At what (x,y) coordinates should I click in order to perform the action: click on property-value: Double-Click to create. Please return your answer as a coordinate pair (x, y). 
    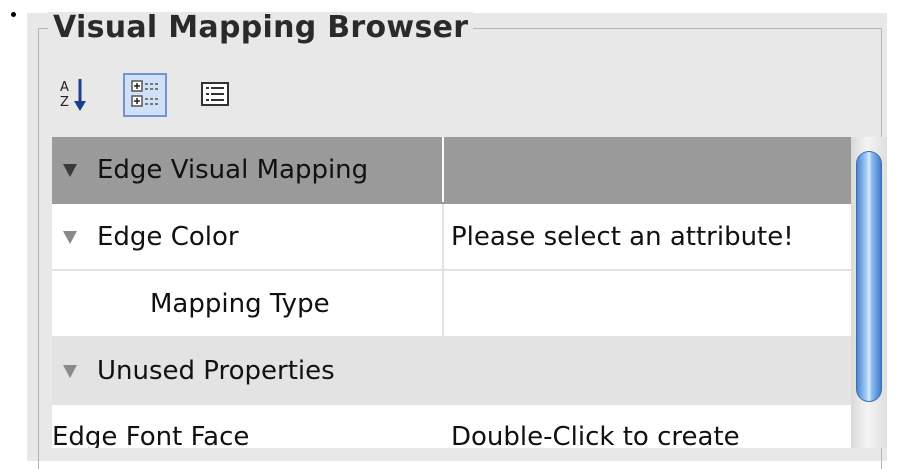
    Looking at the image, I should click on (595, 435).